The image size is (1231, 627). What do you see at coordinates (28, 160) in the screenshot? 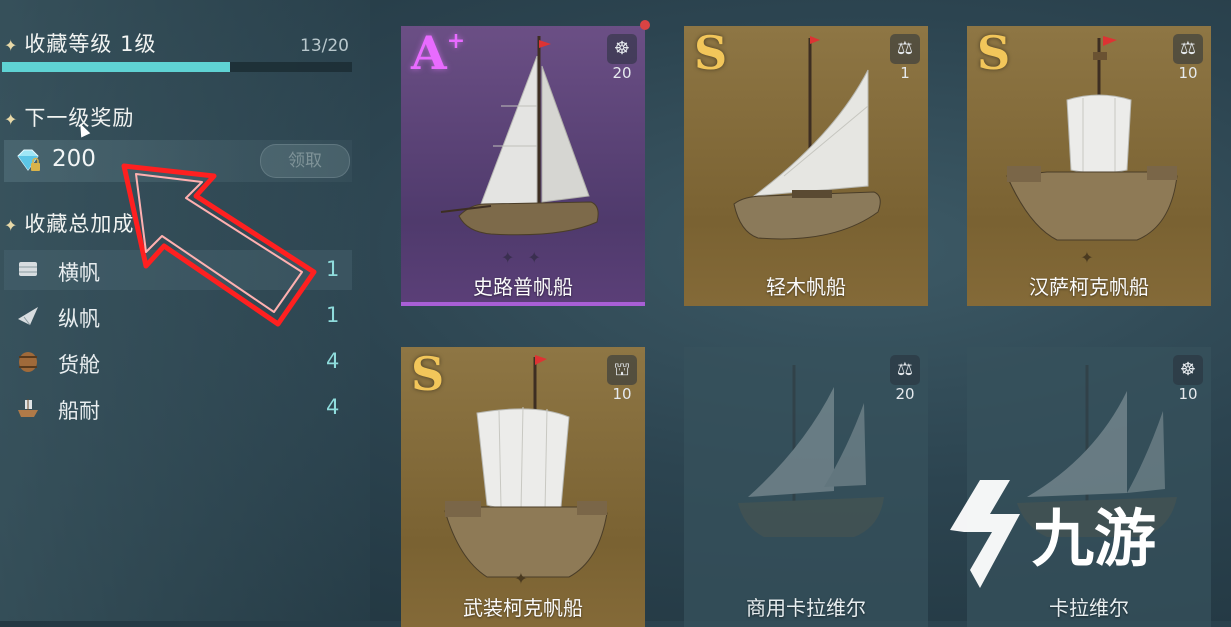
I see `diamond-icon` at bounding box center [28, 160].